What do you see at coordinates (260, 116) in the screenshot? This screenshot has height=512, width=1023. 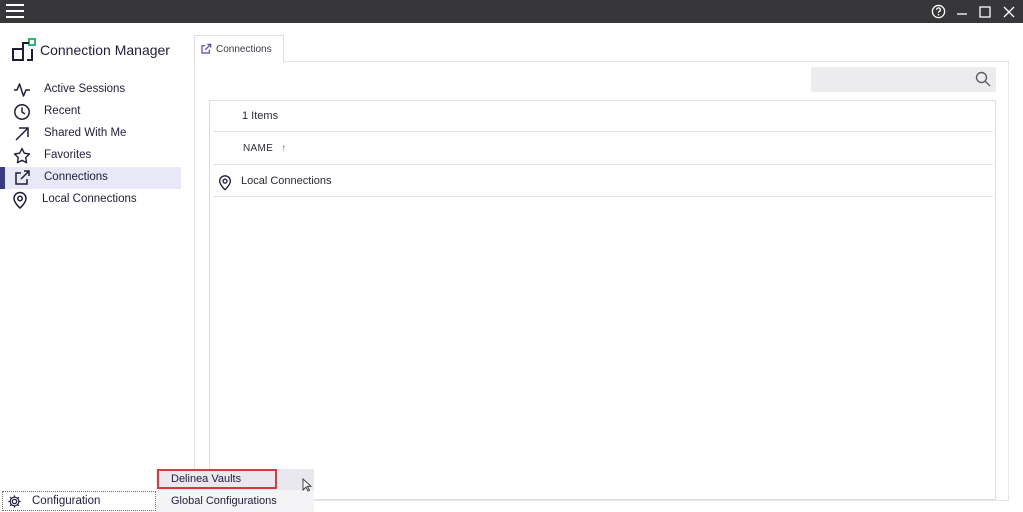 I see `items-count: 1 Items` at bounding box center [260, 116].